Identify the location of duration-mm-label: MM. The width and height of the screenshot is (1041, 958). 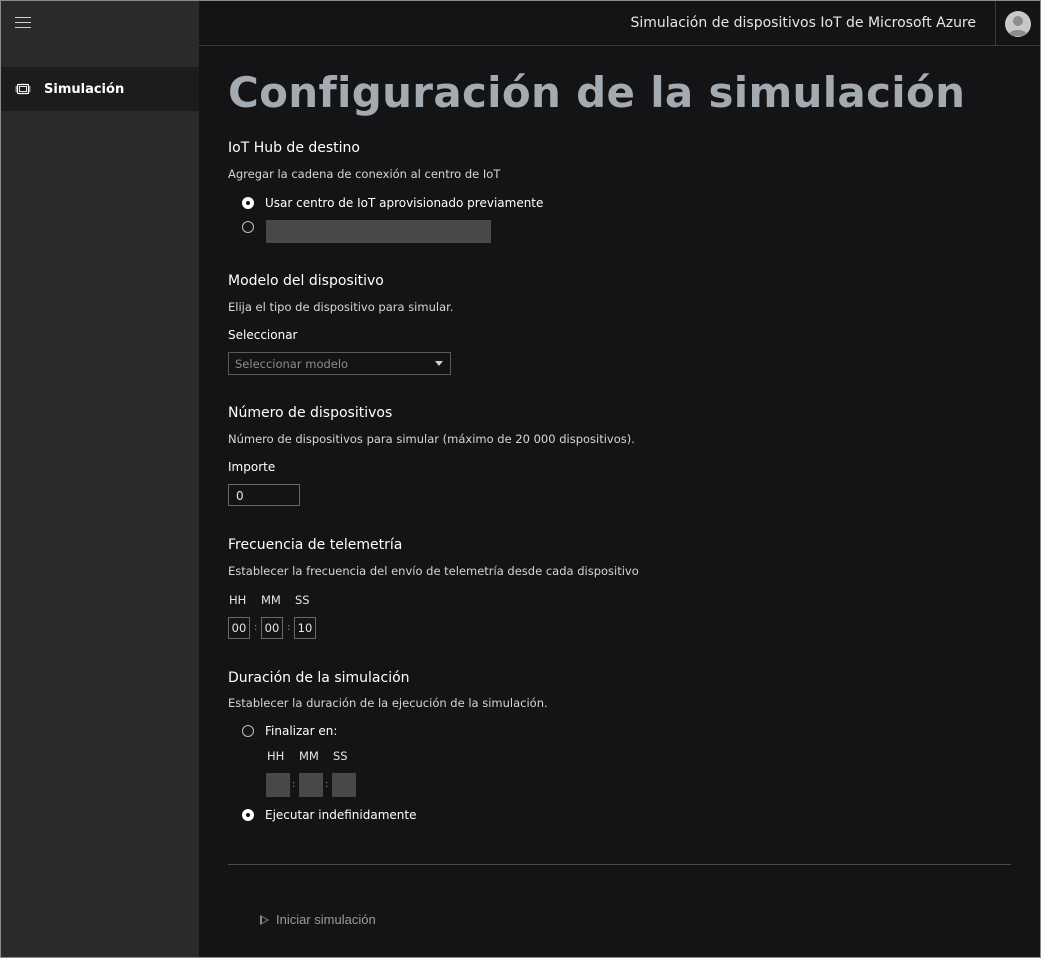
(309, 756).